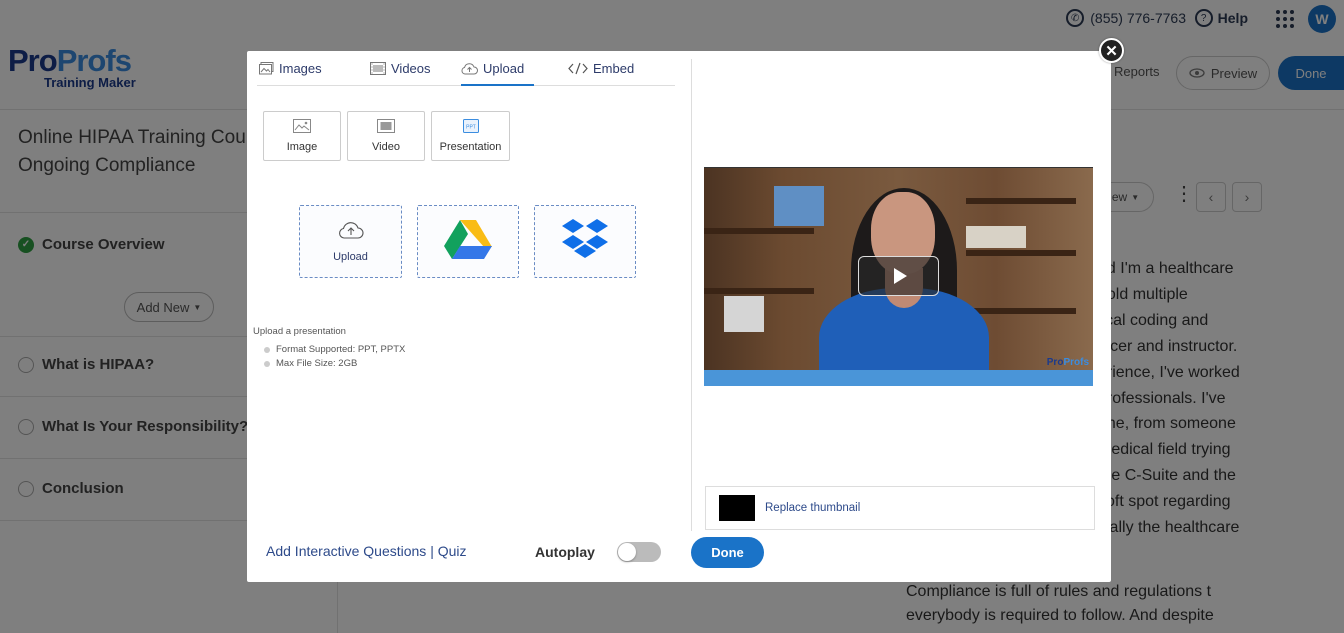 The width and height of the screenshot is (1344, 633). What do you see at coordinates (727, 552) in the screenshot?
I see `modal-done-button: Done` at bounding box center [727, 552].